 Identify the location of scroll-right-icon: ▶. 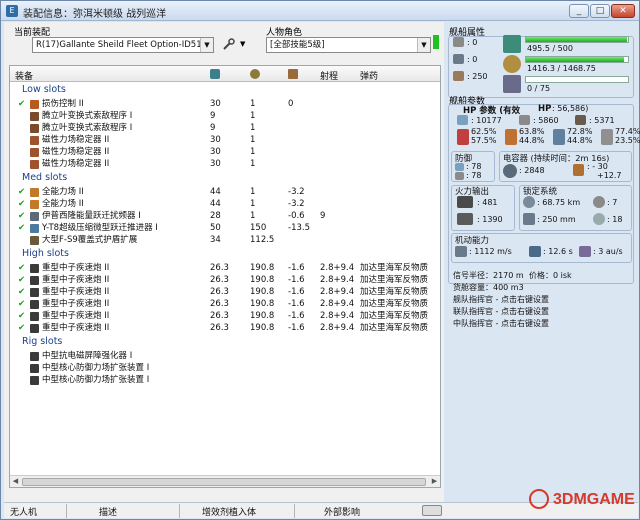
(434, 481).